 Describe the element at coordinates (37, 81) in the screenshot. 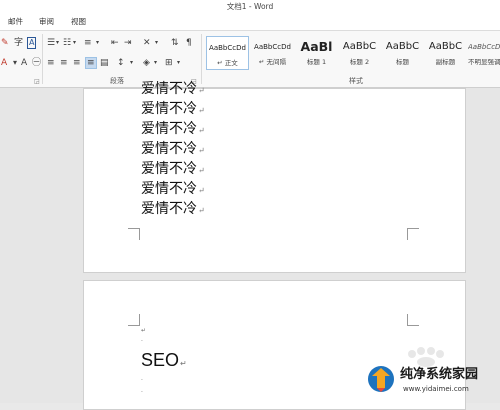

I see `font-dialog-launcher-icon: ◲` at that location.